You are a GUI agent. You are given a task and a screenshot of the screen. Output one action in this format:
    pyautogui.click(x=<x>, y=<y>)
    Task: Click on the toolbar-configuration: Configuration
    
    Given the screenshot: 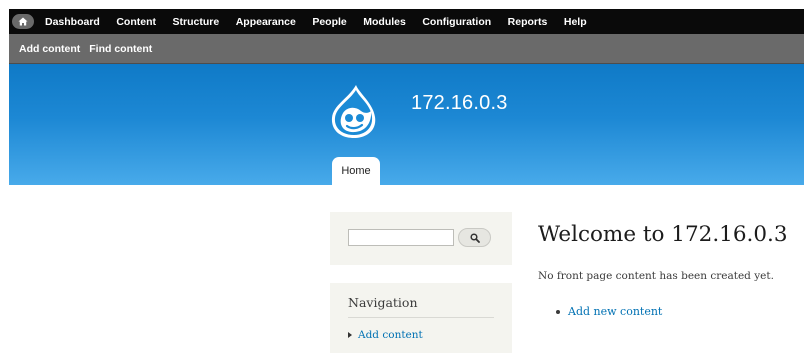 What is the action you would take?
    pyautogui.click(x=456, y=22)
    